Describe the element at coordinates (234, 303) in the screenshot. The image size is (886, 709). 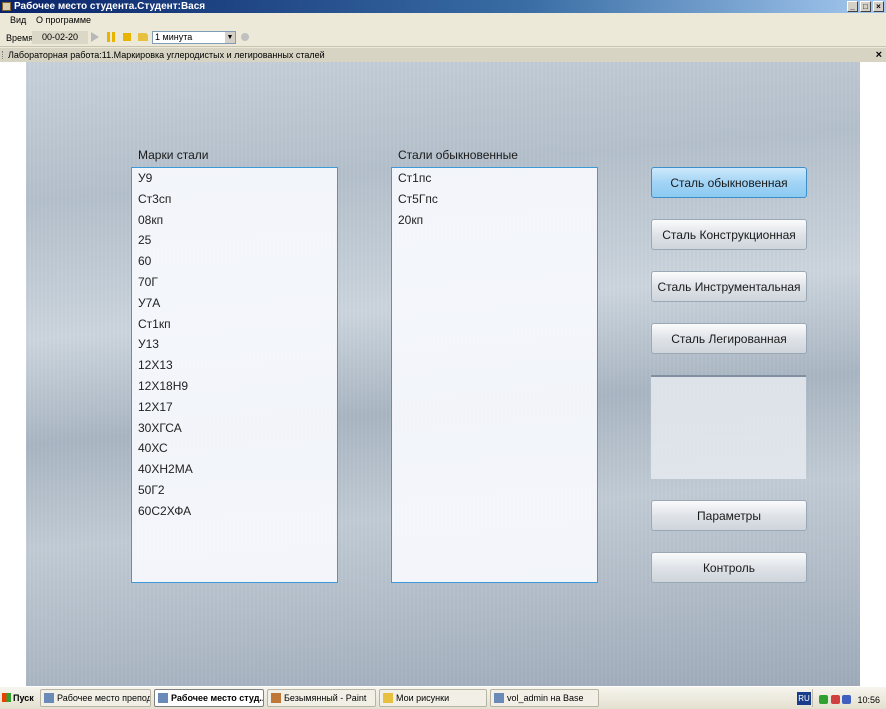
I see `list-item: У7А` at that location.